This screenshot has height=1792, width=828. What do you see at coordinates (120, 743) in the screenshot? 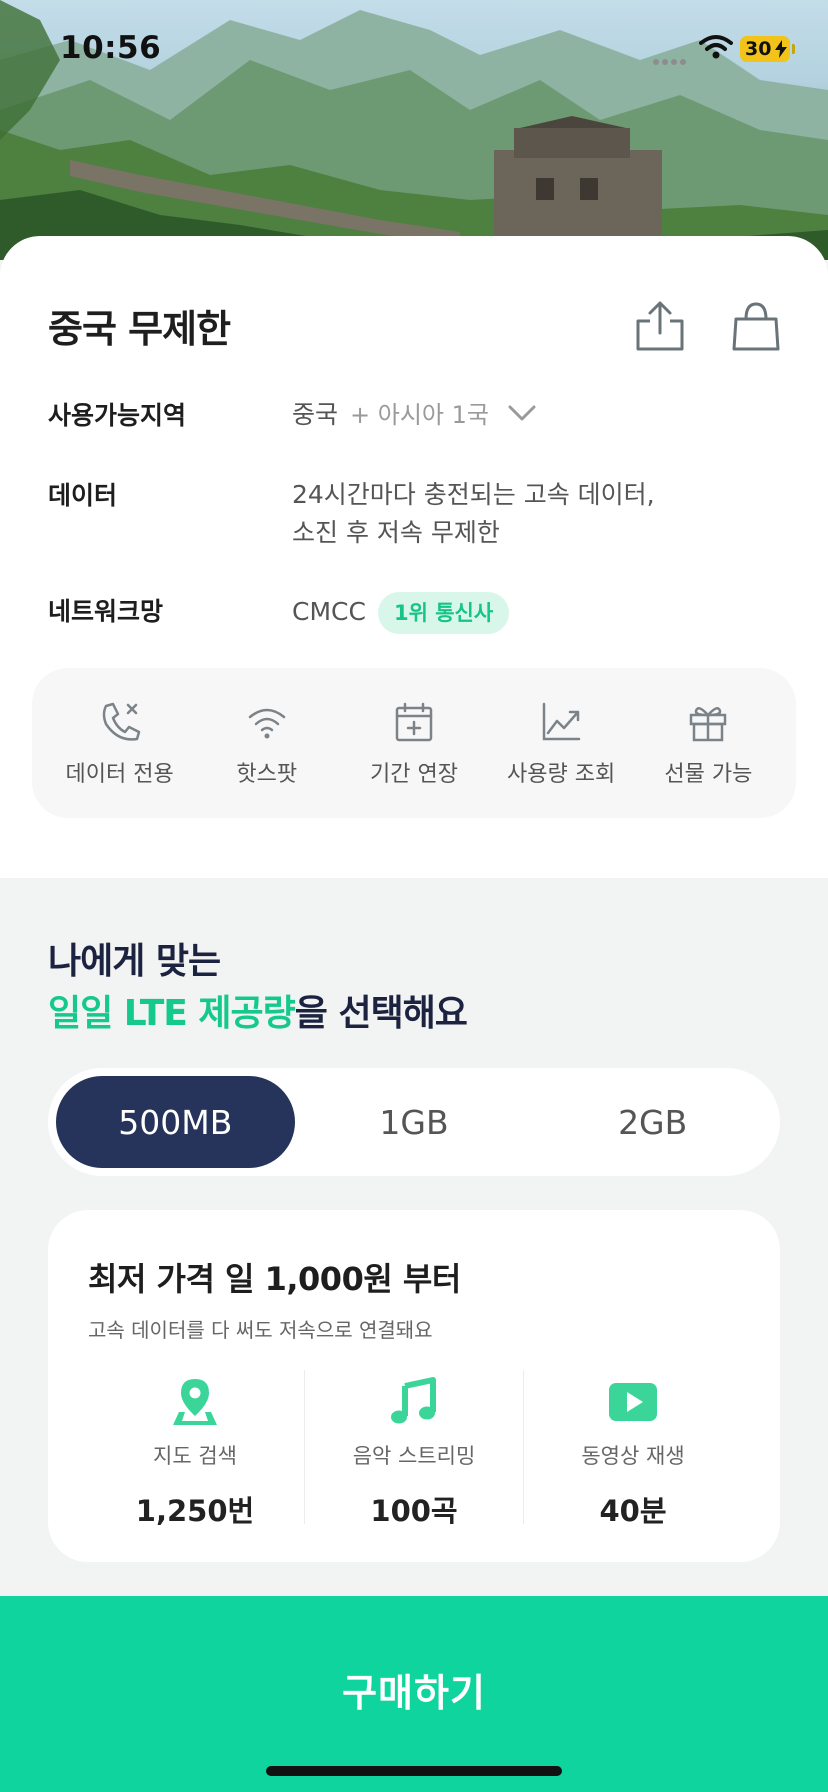
I see `feature-data-only: 데이터 전용` at bounding box center [120, 743].